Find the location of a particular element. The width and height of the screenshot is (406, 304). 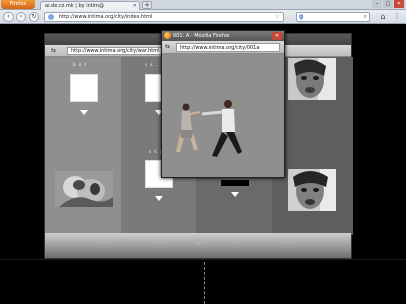

url-text: http://www.intima.org/city/index.html is located at coordinates (106, 17).